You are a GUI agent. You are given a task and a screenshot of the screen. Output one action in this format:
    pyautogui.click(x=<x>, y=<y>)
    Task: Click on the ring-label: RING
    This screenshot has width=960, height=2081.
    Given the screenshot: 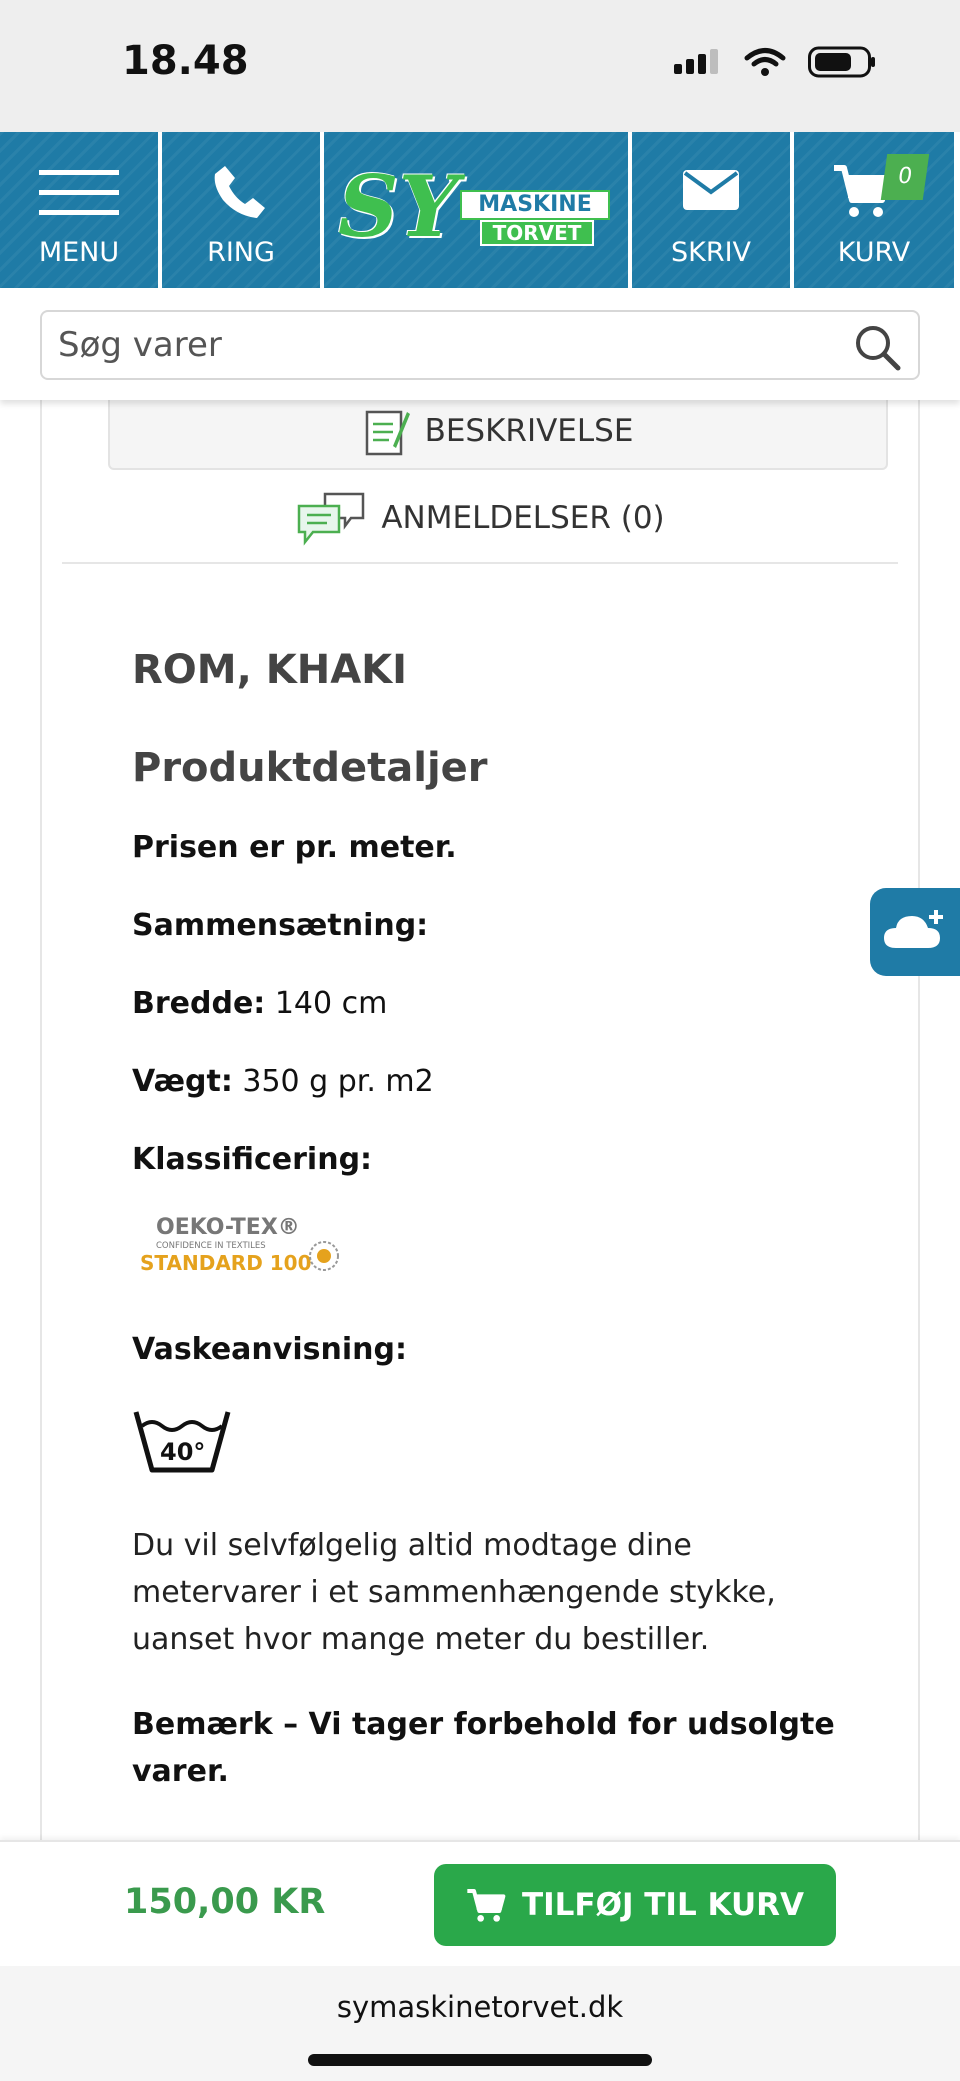 What is the action you would take?
    pyautogui.click(x=241, y=252)
    